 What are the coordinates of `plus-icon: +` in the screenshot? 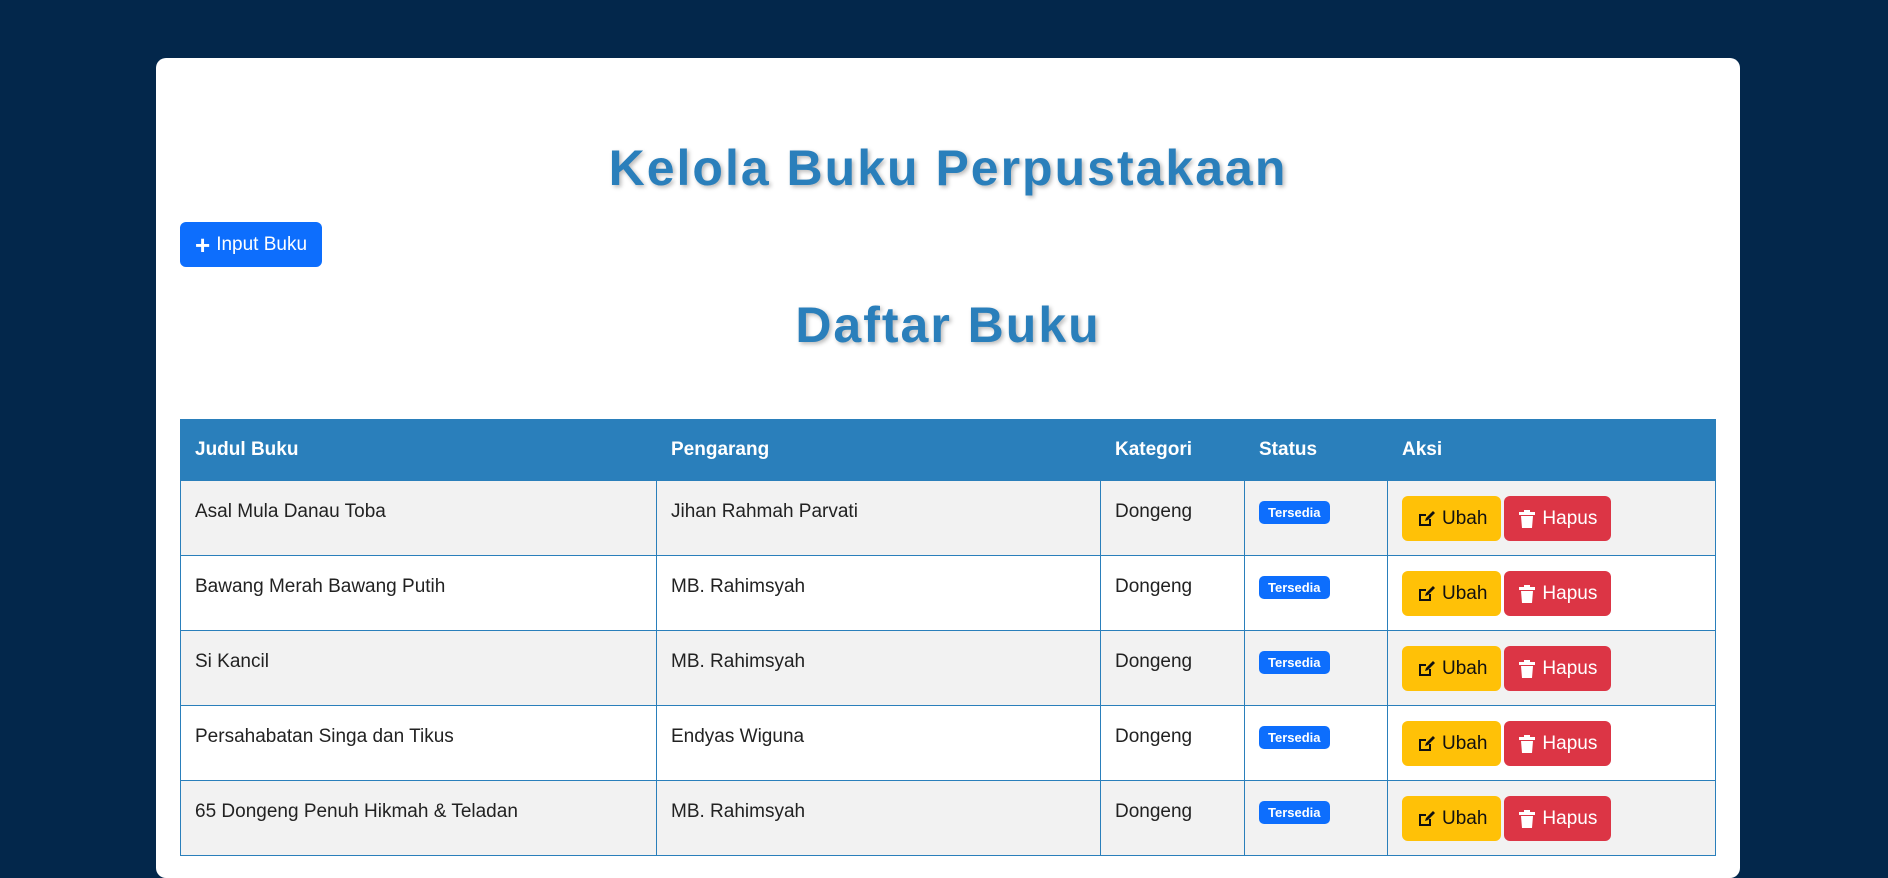 It's located at (203, 244).